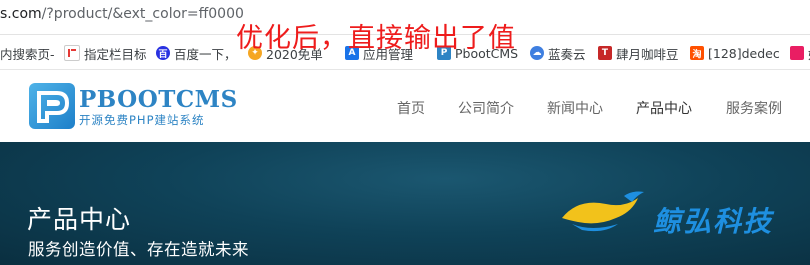 Image resolution: width=810 pixels, height=265 pixels. I want to click on bookmark-label: 肆月咖啡豆, so click(647, 54).